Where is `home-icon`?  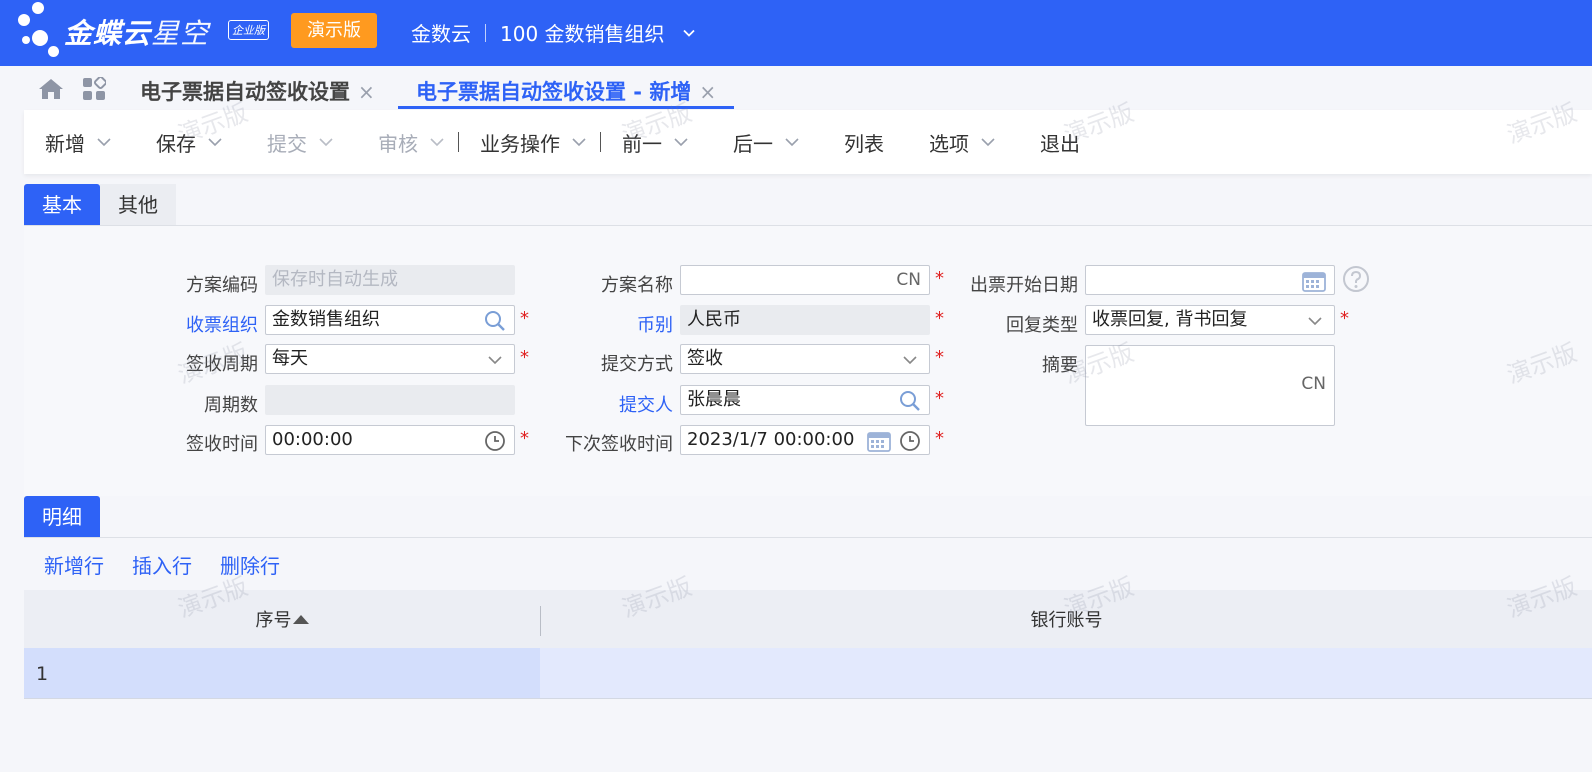
home-icon is located at coordinates (51, 89).